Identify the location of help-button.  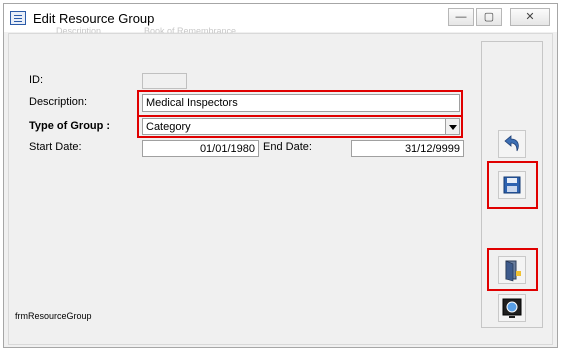
(512, 308).